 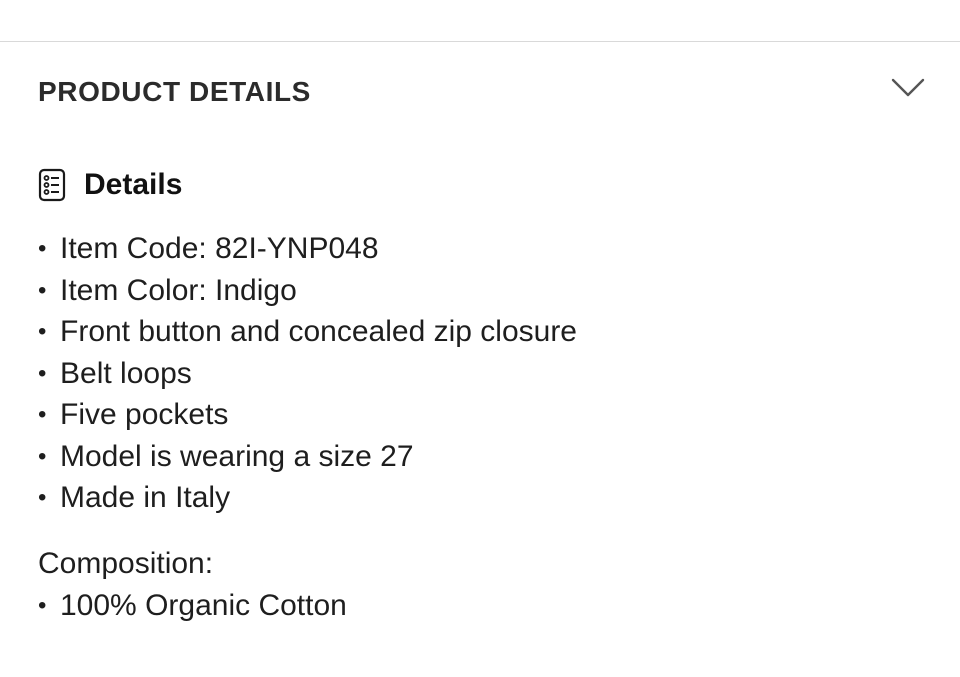 What do you see at coordinates (307, 498) in the screenshot?
I see `list-item: • Made in Italy` at bounding box center [307, 498].